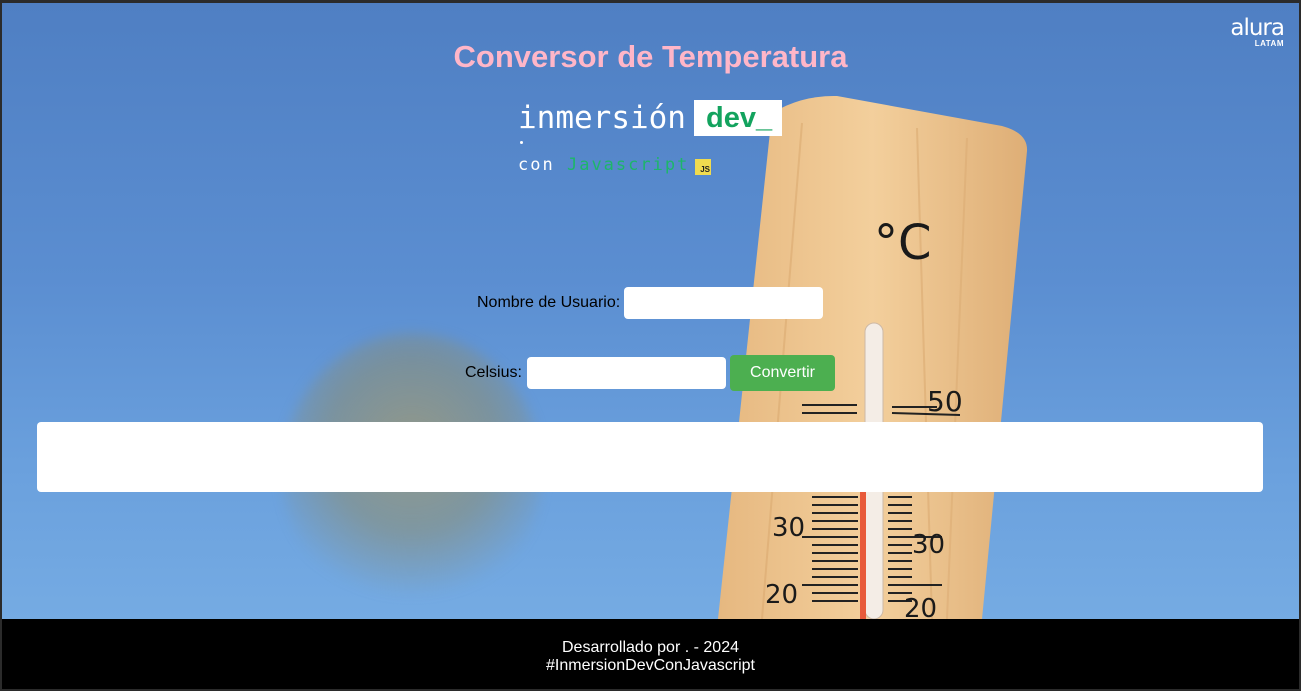  I want to click on con-word: con, so click(536, 165).